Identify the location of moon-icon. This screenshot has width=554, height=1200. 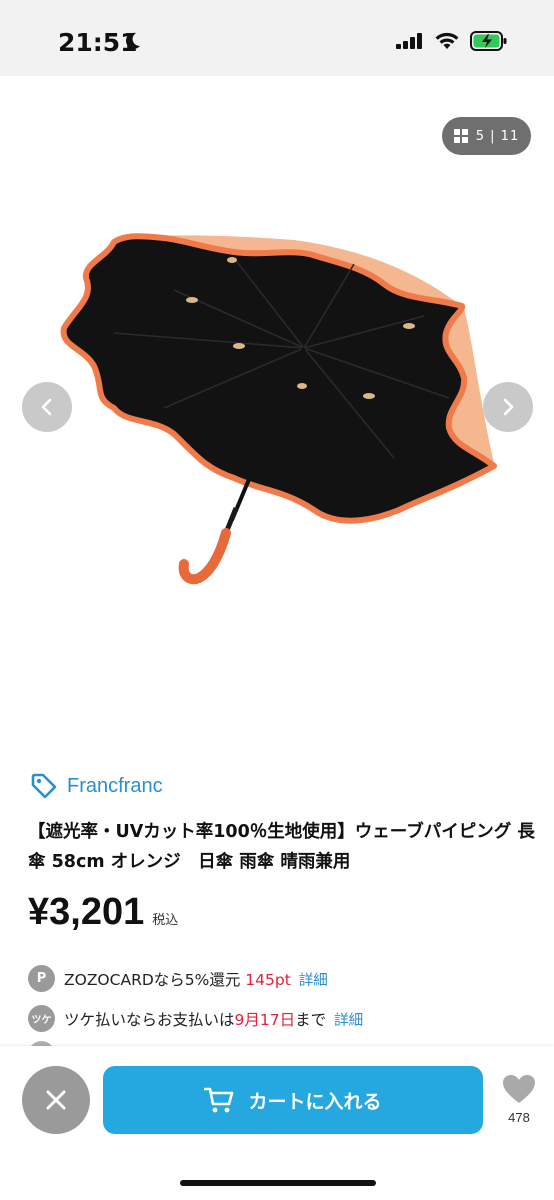
(132, 40).